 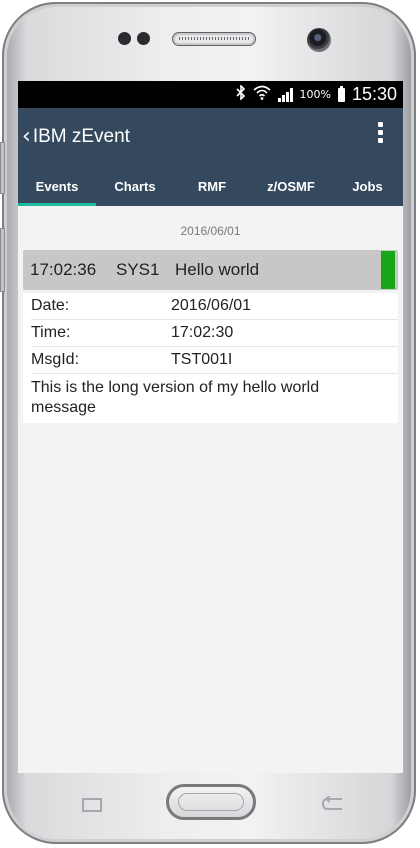 I want to click on overflow-menu-icon, so click(x=381, y=134).